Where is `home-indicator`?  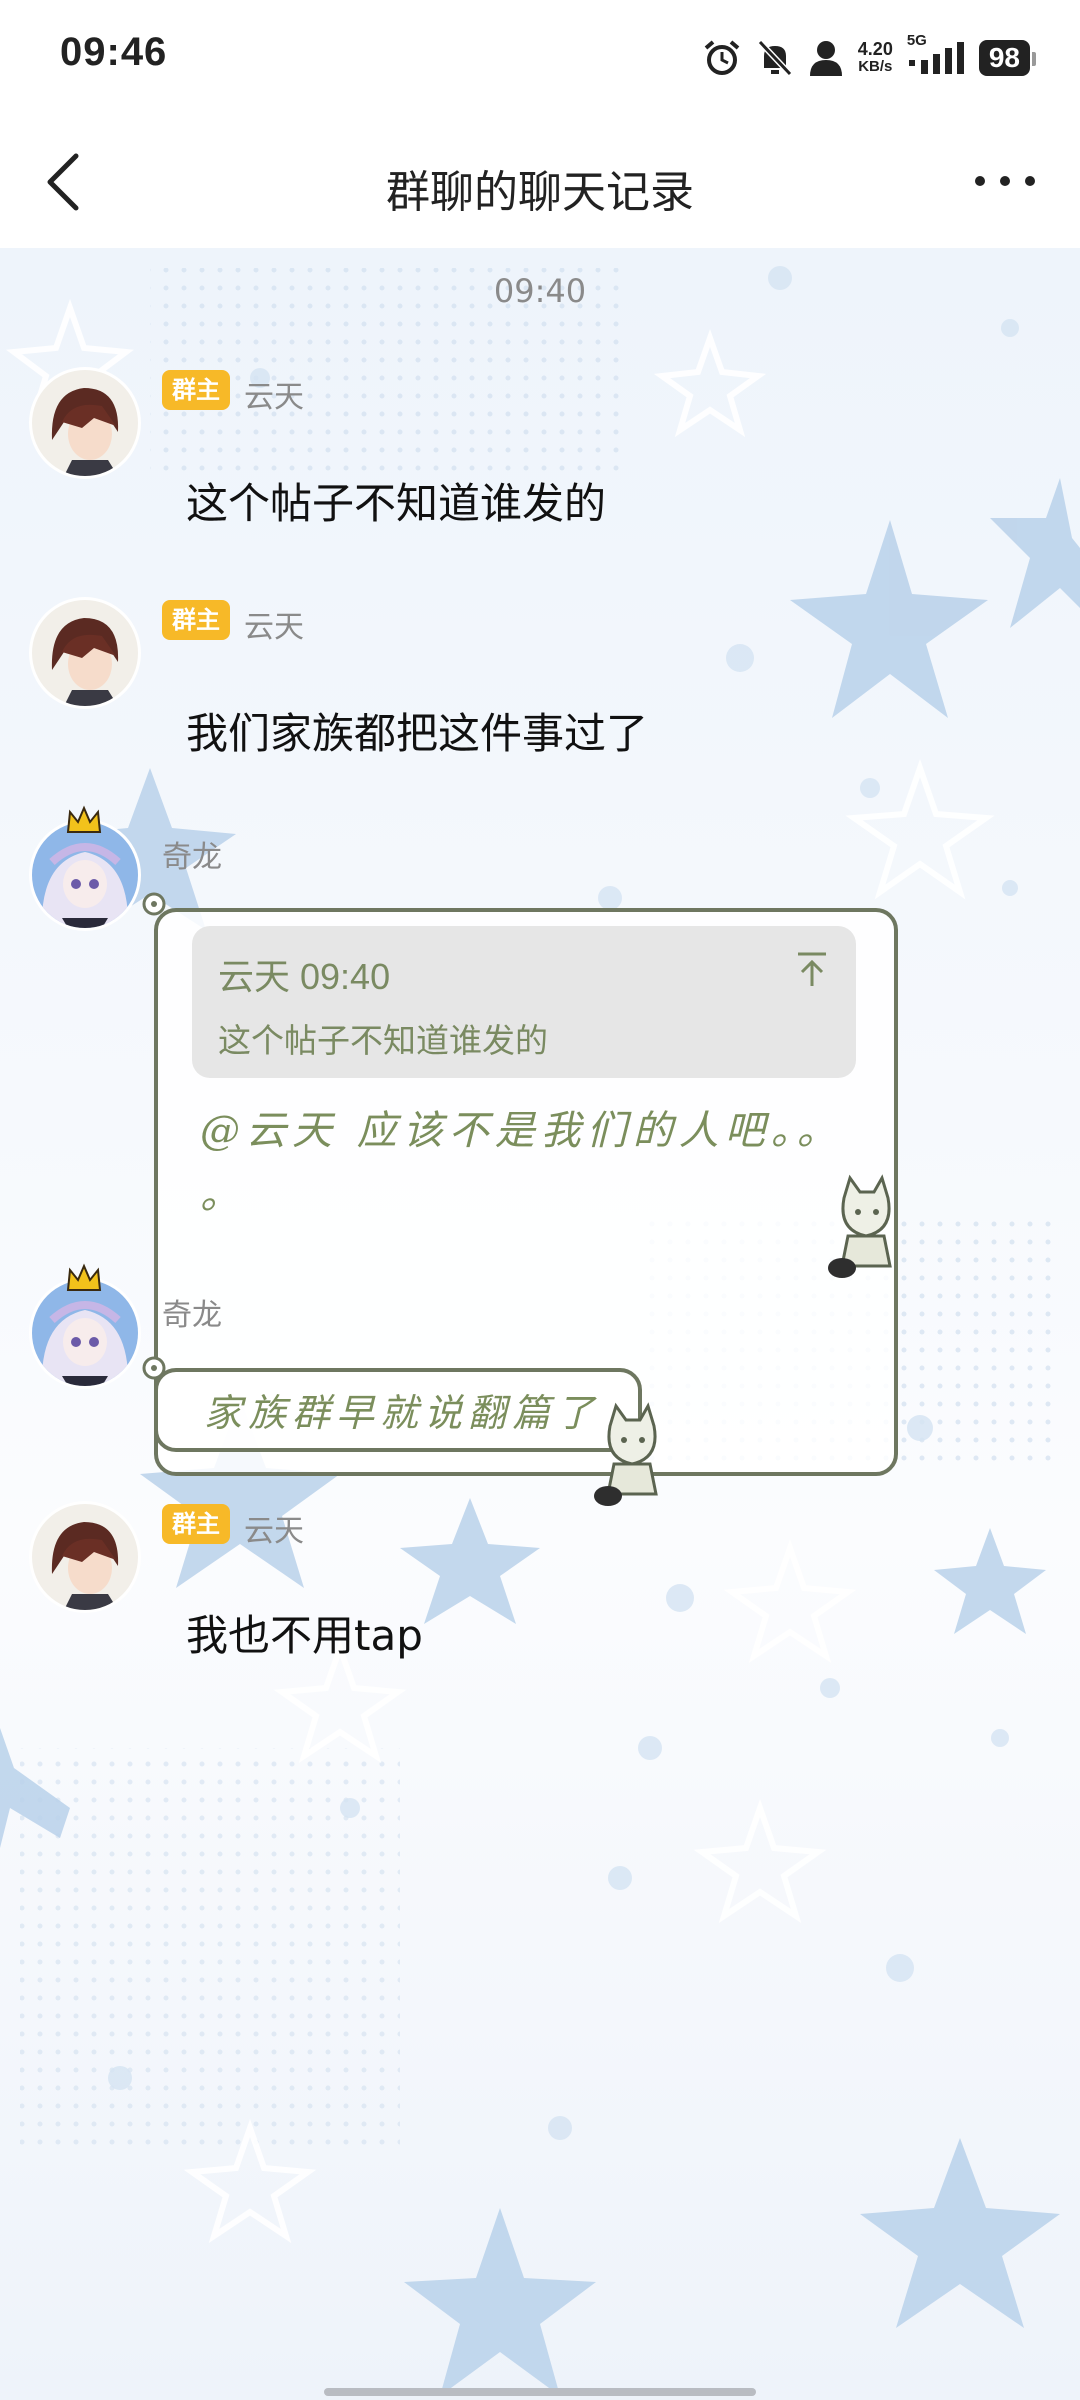
home-indicator is located at coordinates (540, 2392).